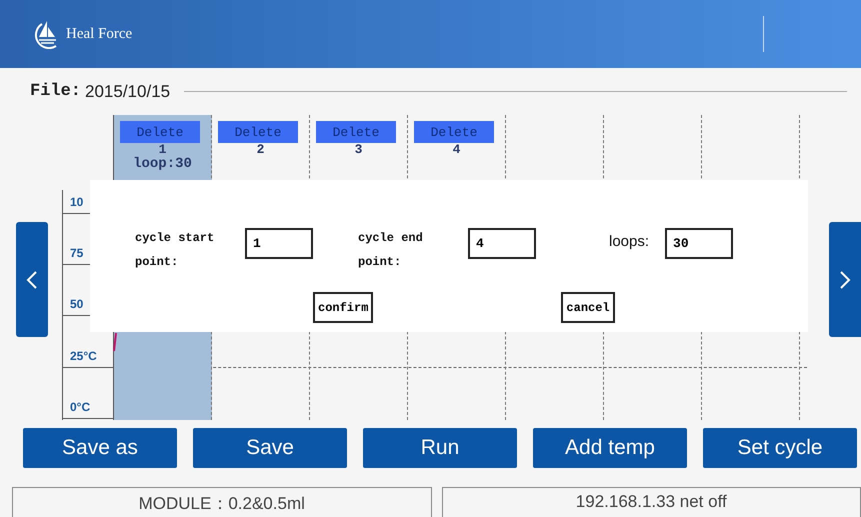 The width and height of the screenshot is (861, 517). I want to click on axis-label: 50, so click(77, 304).